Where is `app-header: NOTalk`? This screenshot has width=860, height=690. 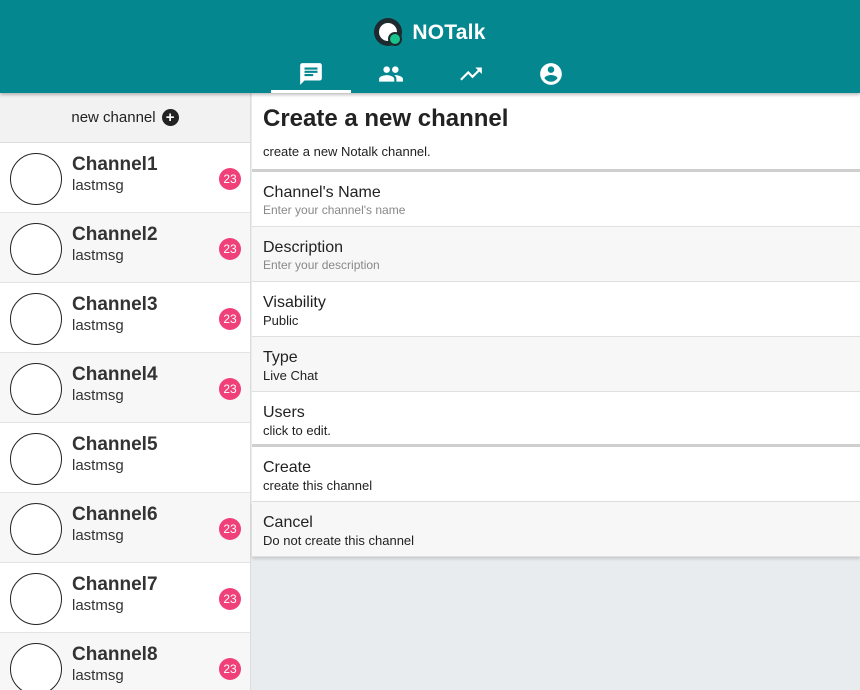
app-header: NOTalk is located at coordinates (430, 46).